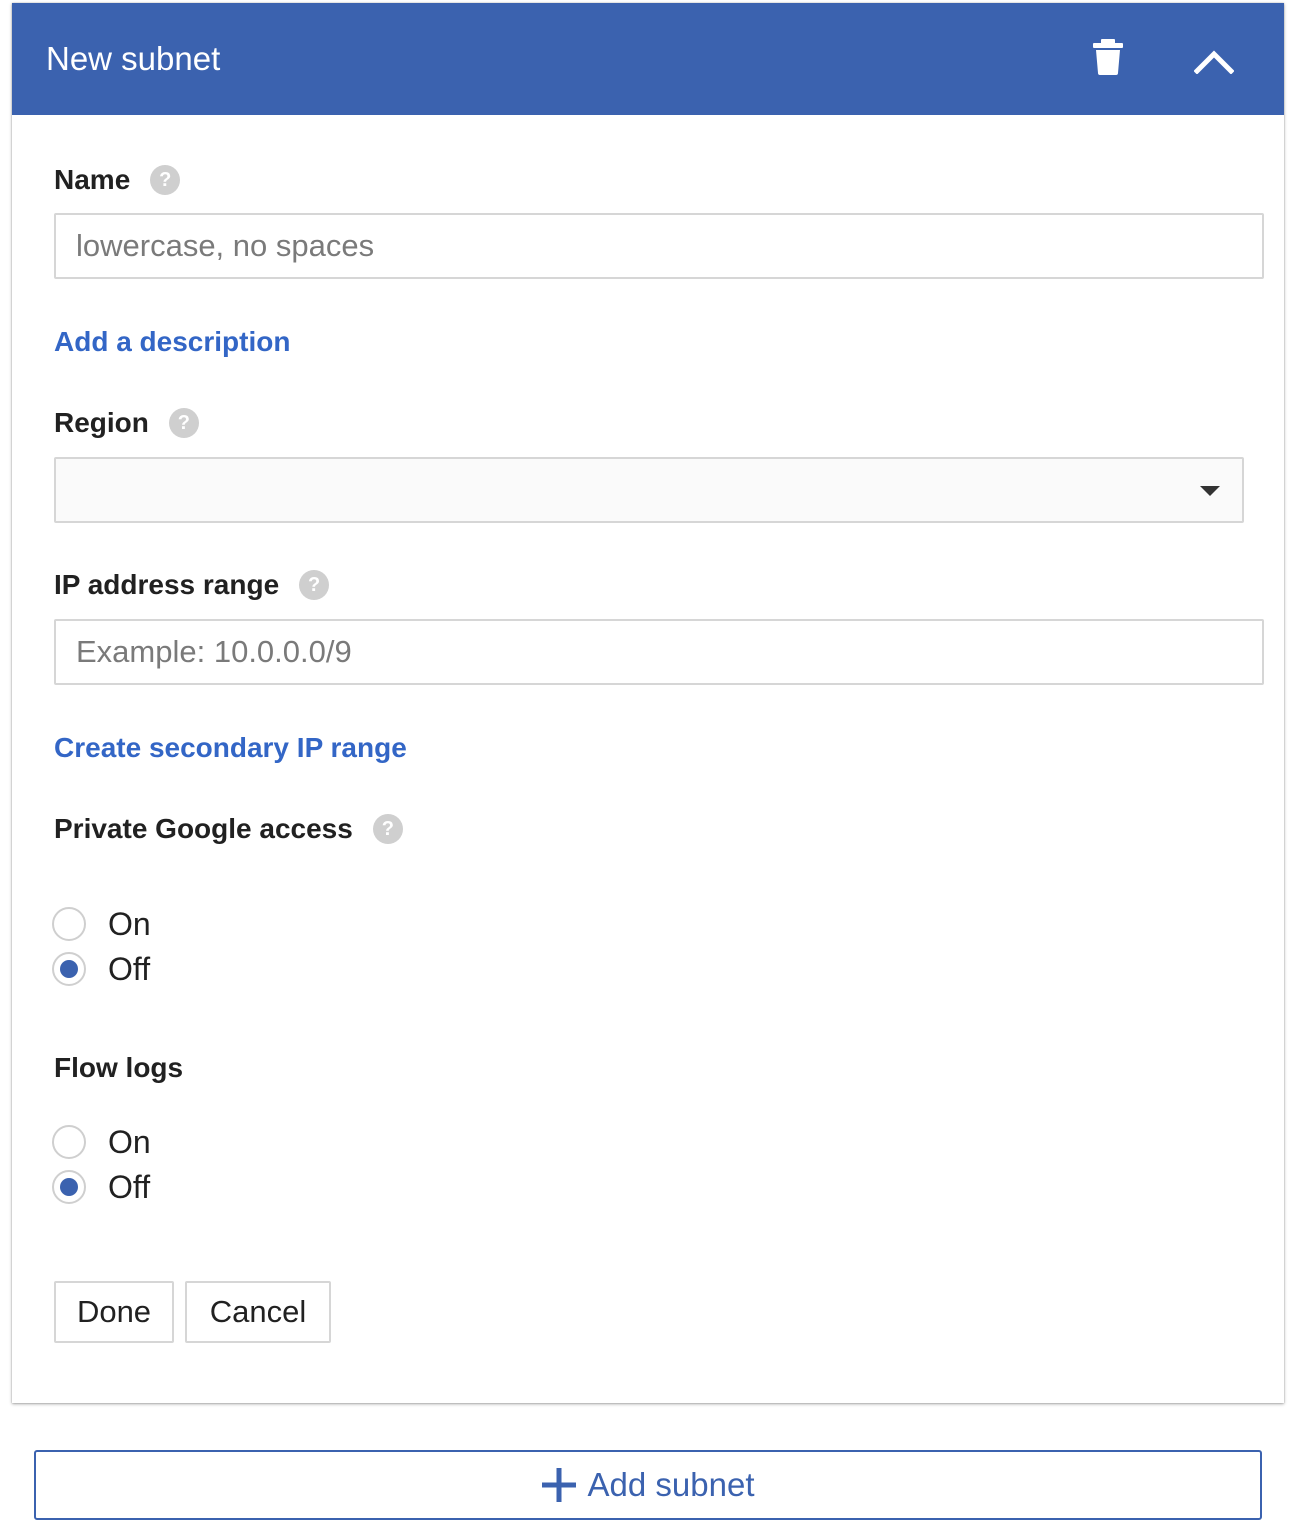  Describe the element at coordinates (258, 1312) in the screenshot. I see `cancel-button: Cancel` at that location.